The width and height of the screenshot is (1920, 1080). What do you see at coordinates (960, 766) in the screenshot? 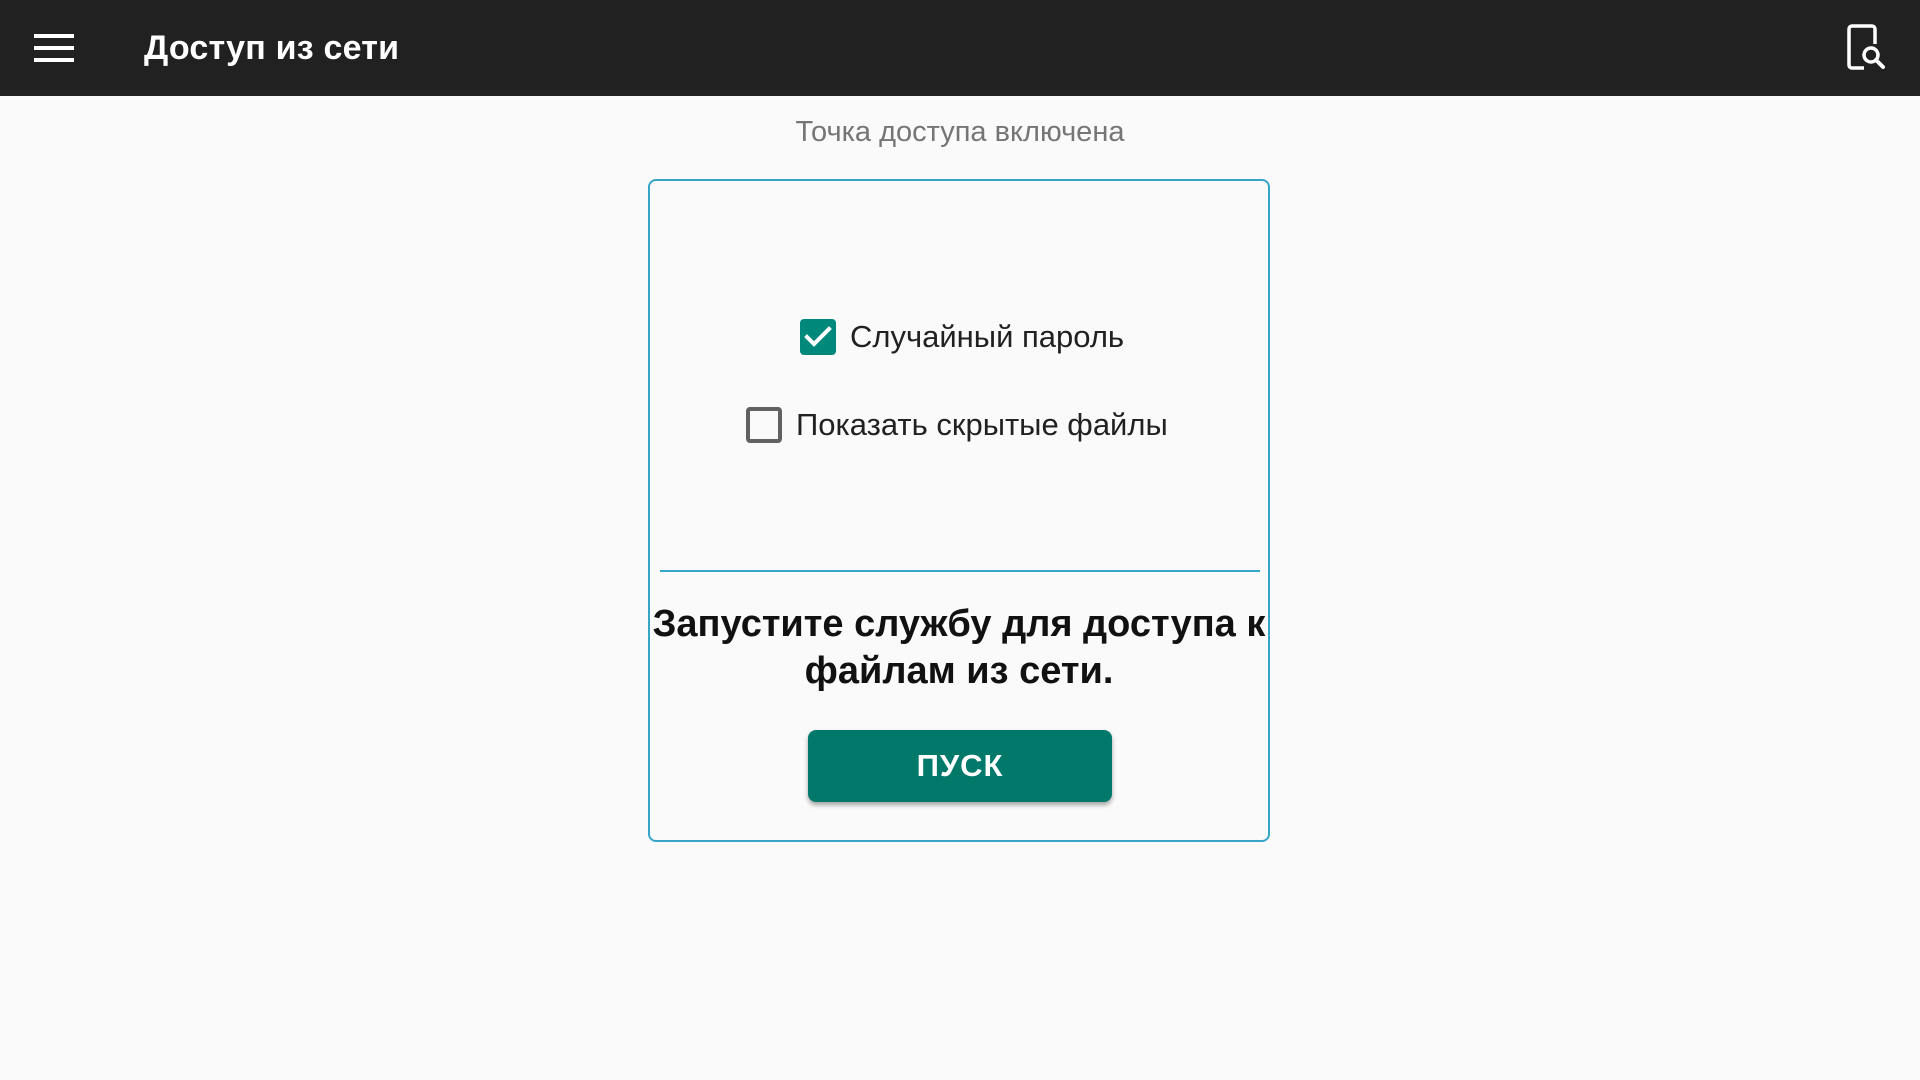
I see `start-button: ПУСК` at bounding box center [960, 766].